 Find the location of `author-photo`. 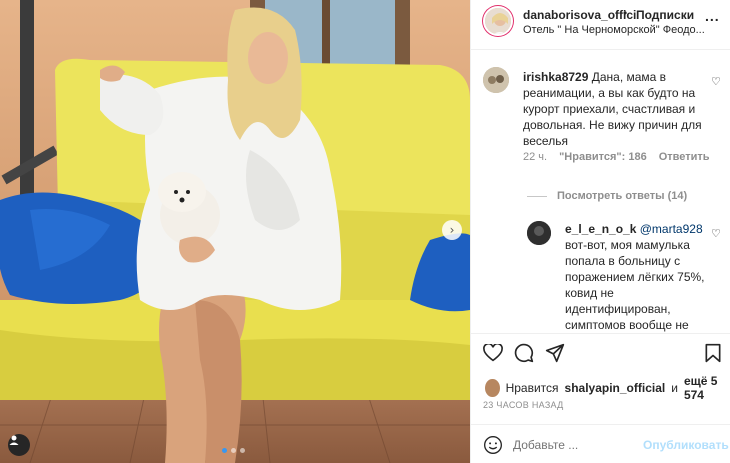

author-photo is located at coordinates (498, 21).